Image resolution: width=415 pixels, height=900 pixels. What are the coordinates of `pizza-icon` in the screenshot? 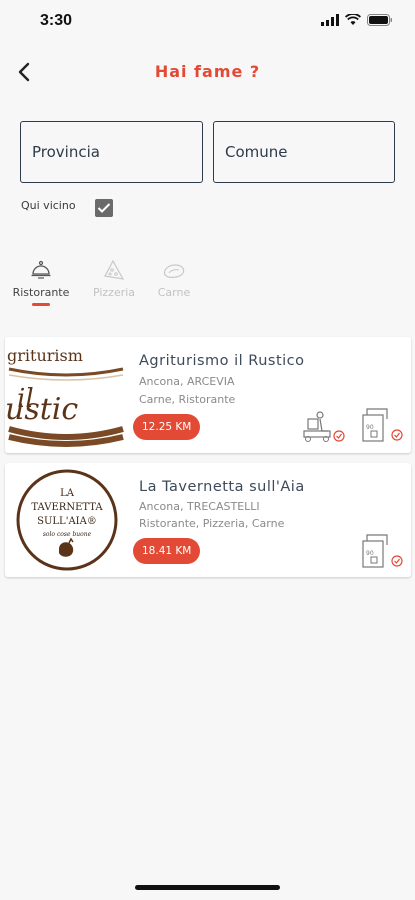 It's located at (114, 269).